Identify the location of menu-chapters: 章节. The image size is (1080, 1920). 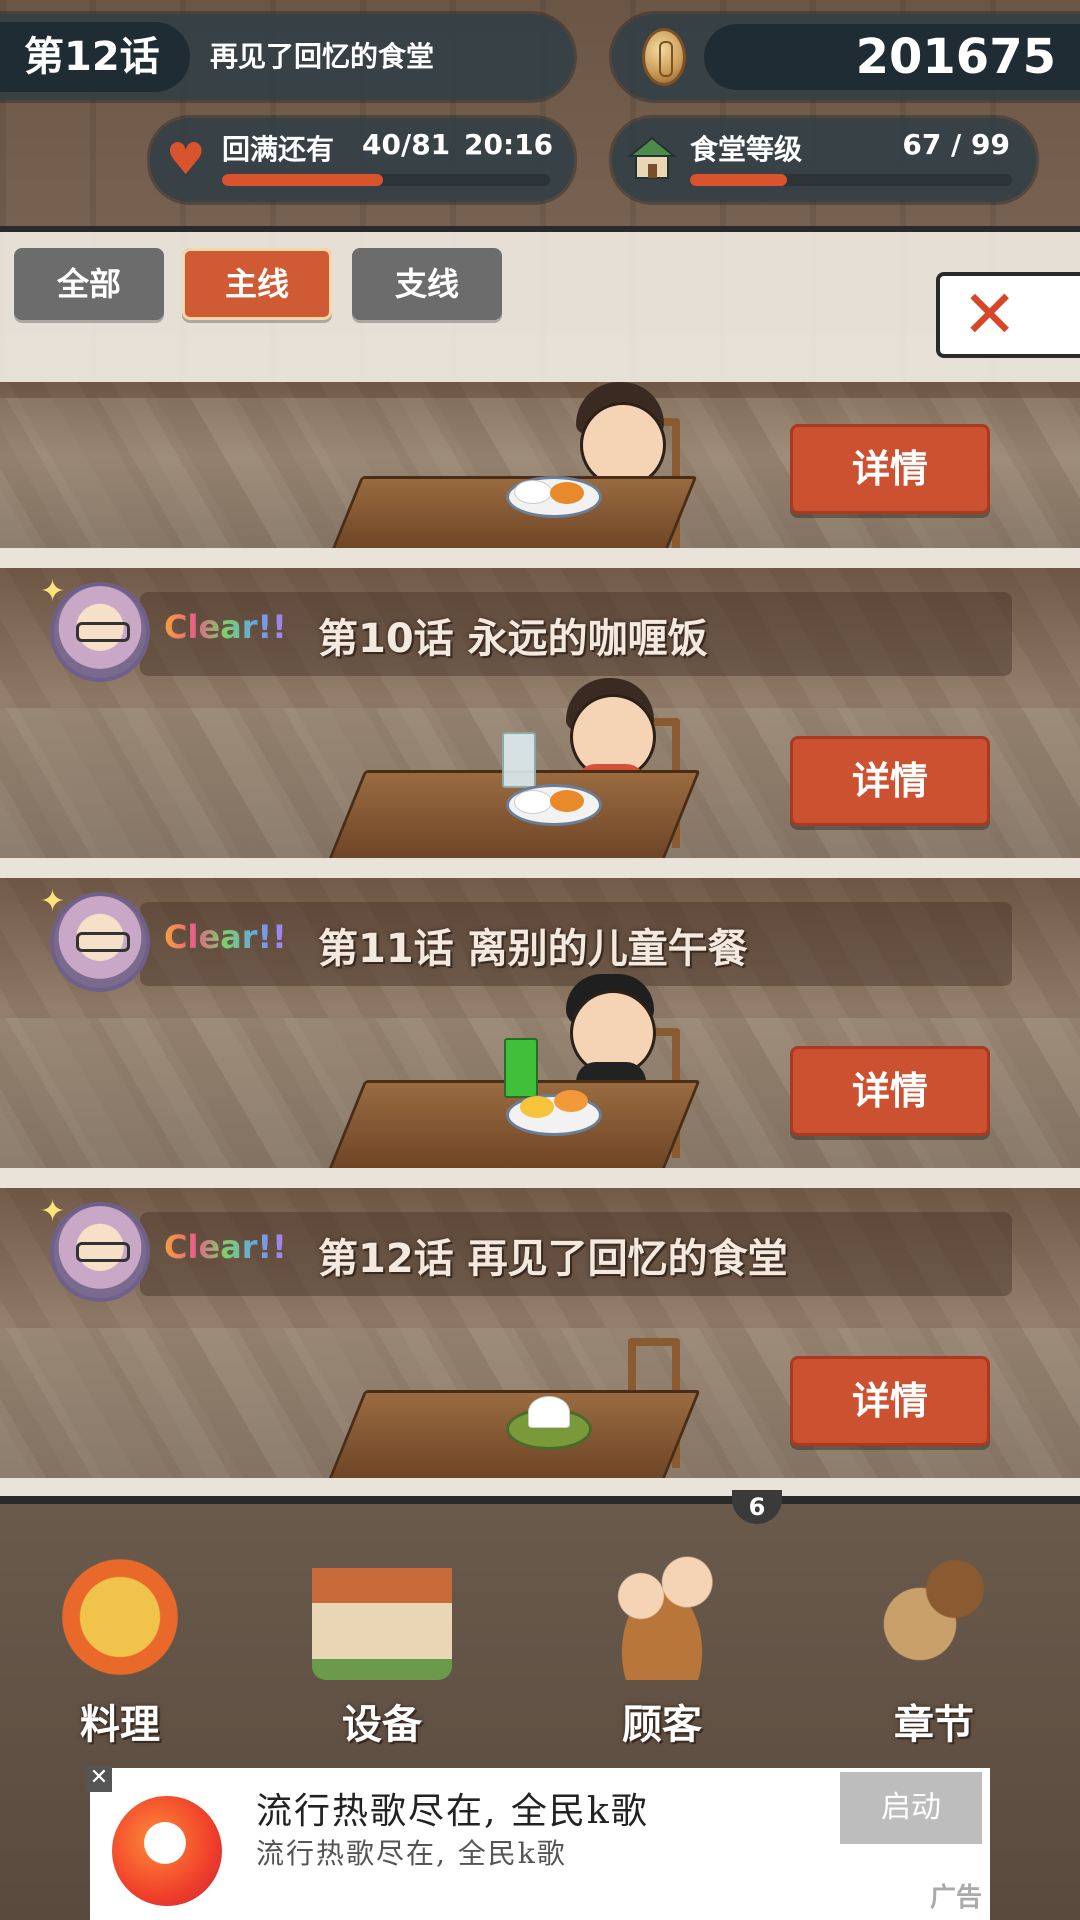
(934, 1660).